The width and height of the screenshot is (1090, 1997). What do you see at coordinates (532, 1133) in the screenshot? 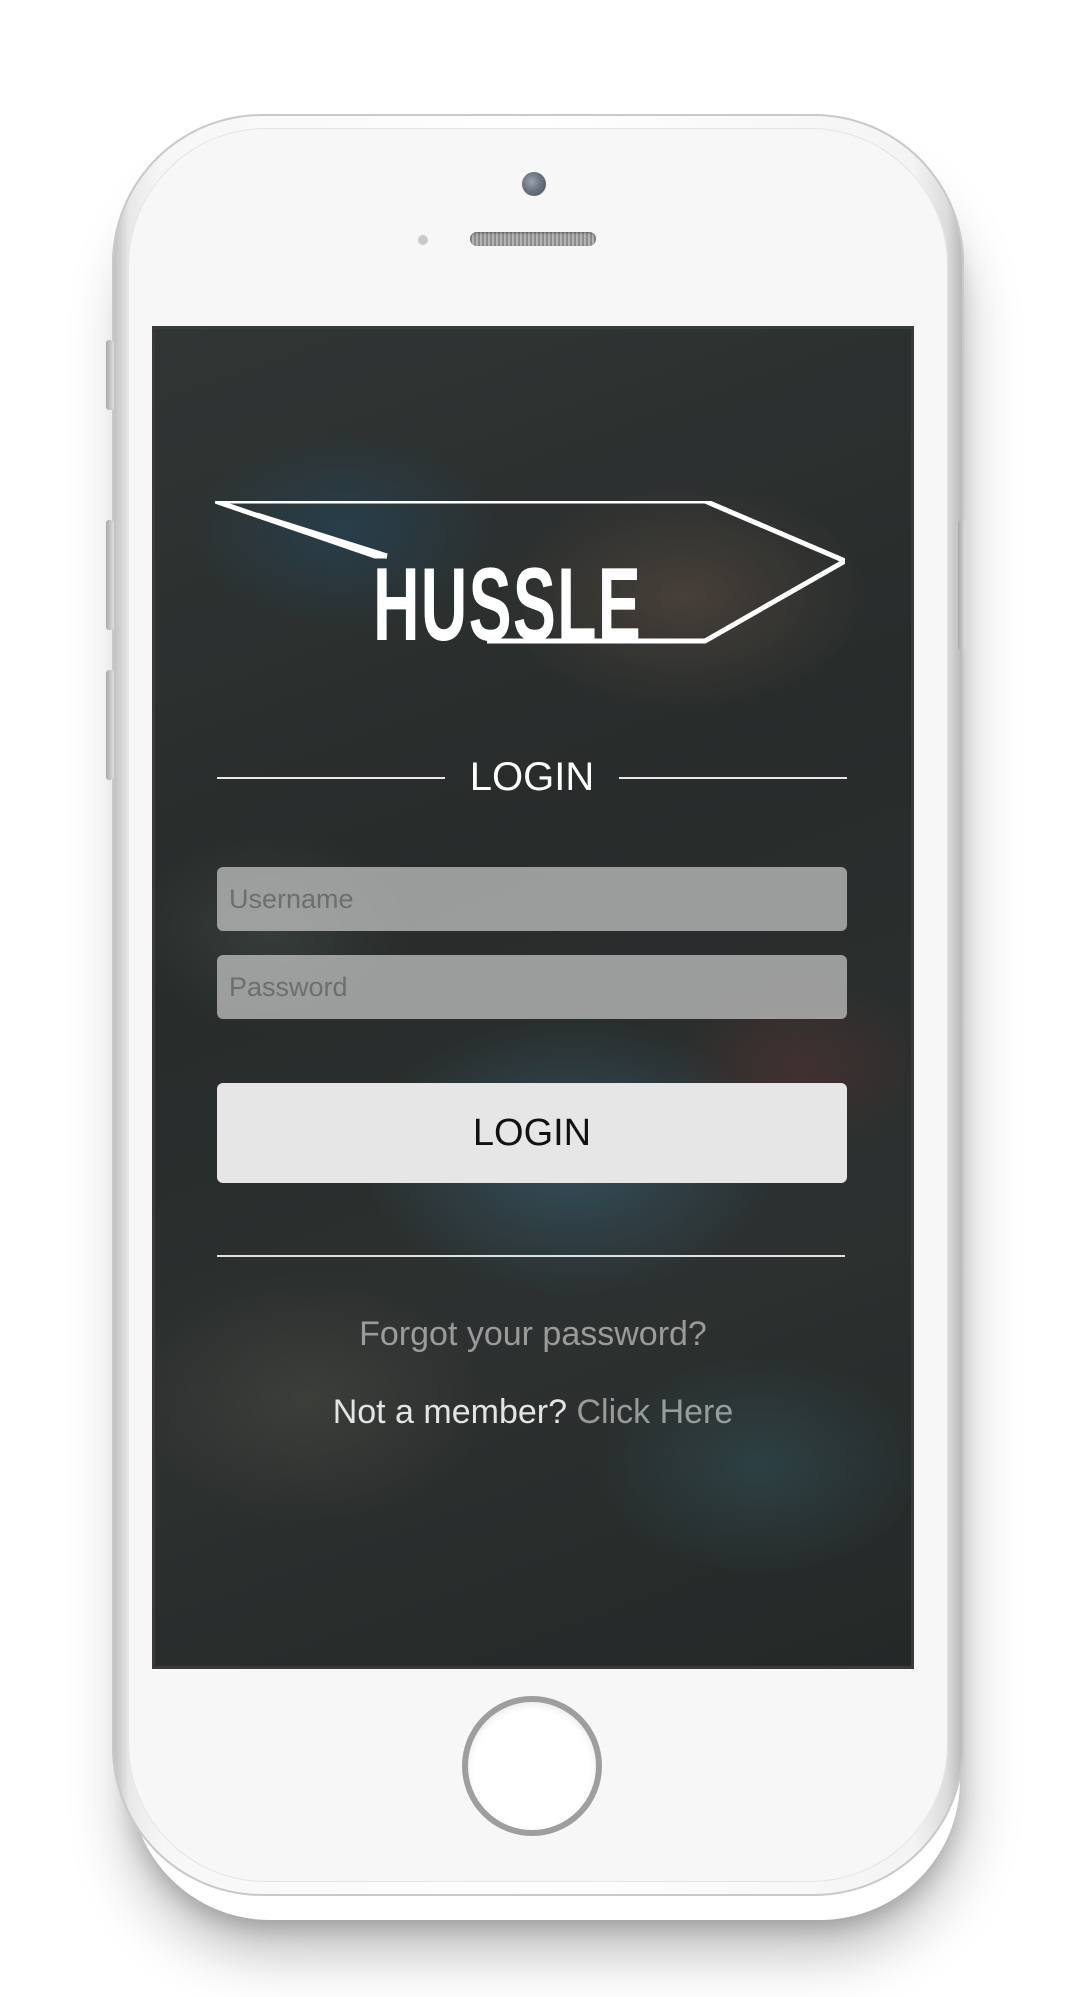
I see `login-button: LOGIN` at bounding box center [532, 1133].